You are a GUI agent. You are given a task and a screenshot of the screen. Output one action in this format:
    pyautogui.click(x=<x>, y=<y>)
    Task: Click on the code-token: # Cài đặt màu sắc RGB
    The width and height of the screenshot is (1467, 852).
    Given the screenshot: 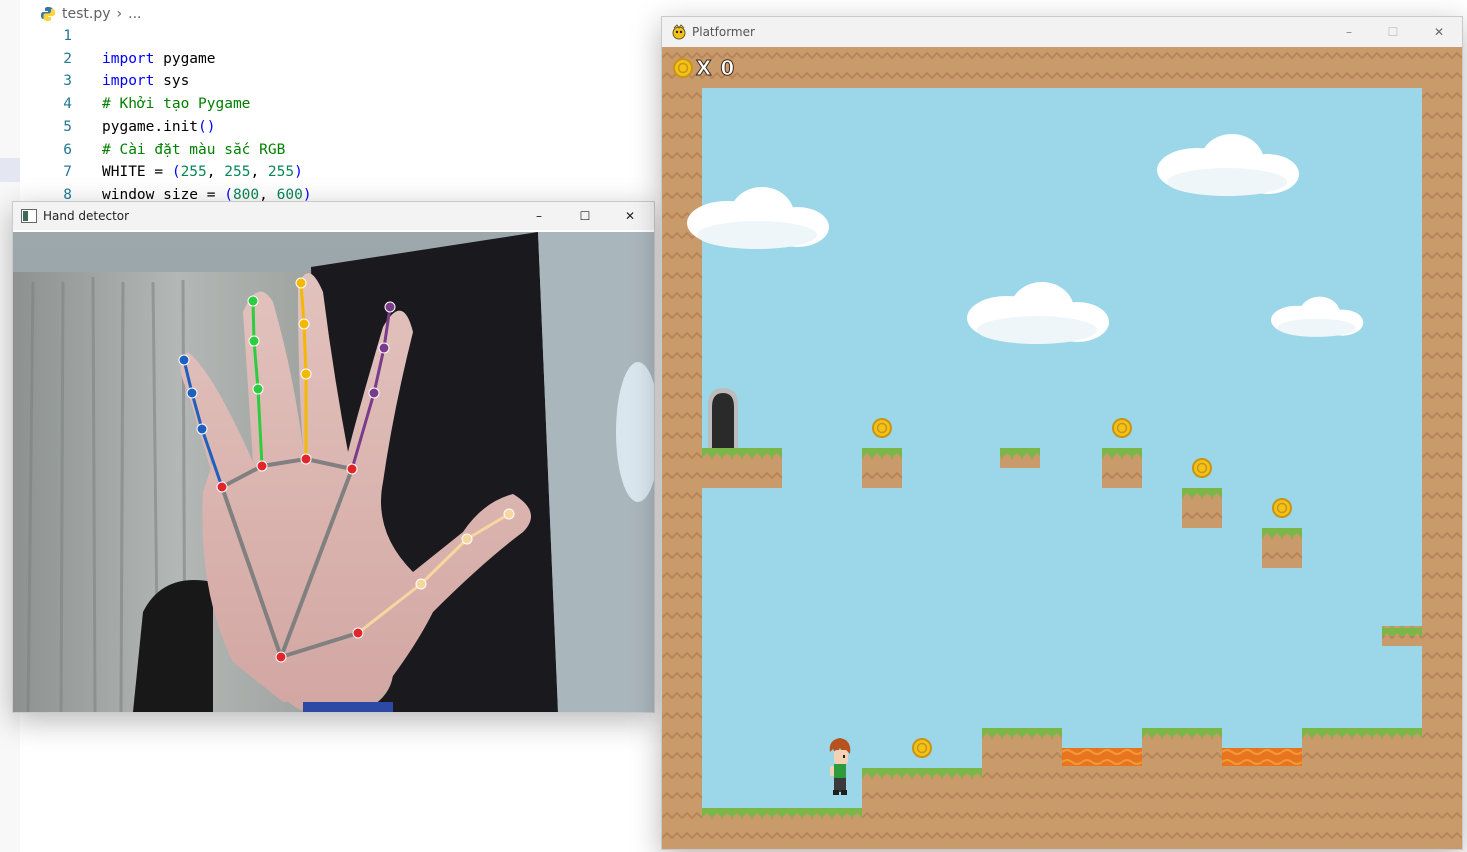 What is the action you would take?
    pyautogui.click(x=194, y=149)
    